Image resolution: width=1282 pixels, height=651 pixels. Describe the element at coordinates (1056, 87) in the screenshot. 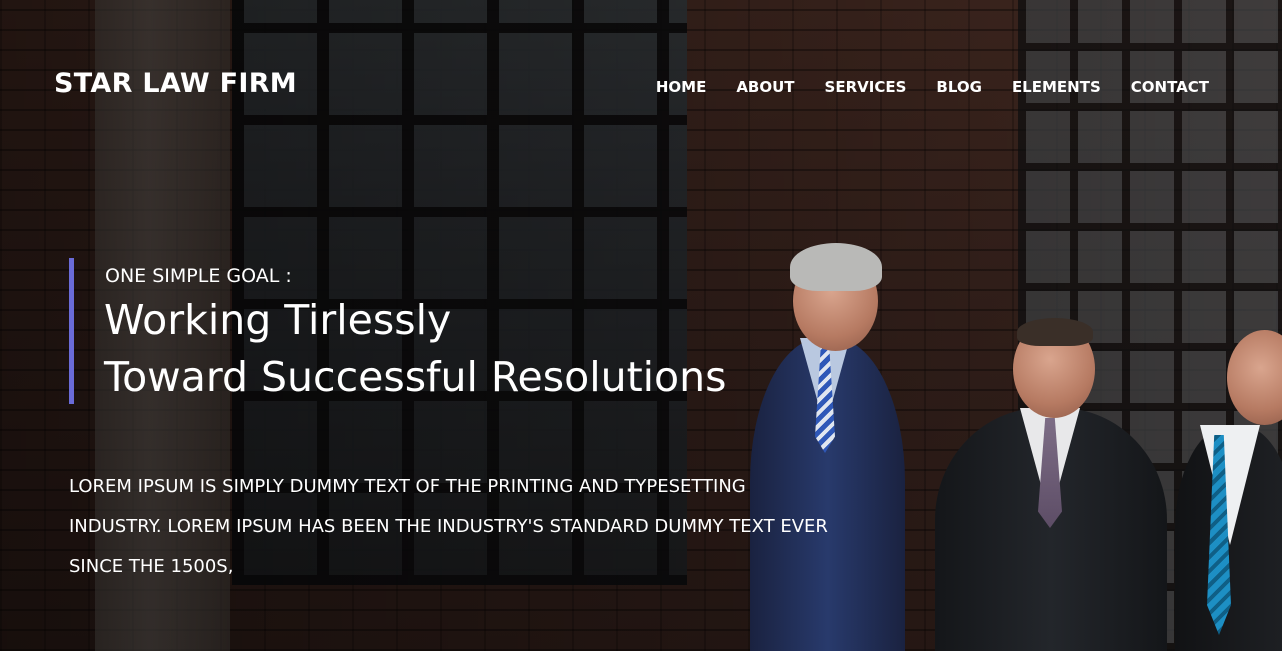

I see `nav-item-elements: ELEMENTS` at that location.